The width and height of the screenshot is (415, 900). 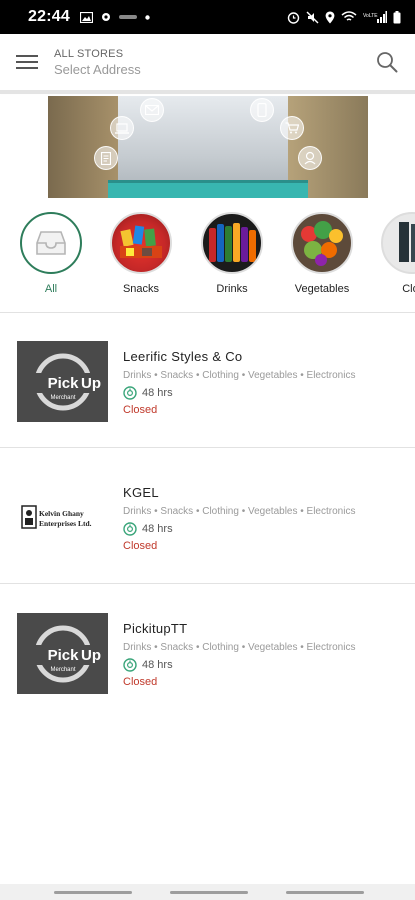 What do you see at coordinates (312, 17) in the screenshot?
I see `mute-icon` at bounding box center [312, 17].